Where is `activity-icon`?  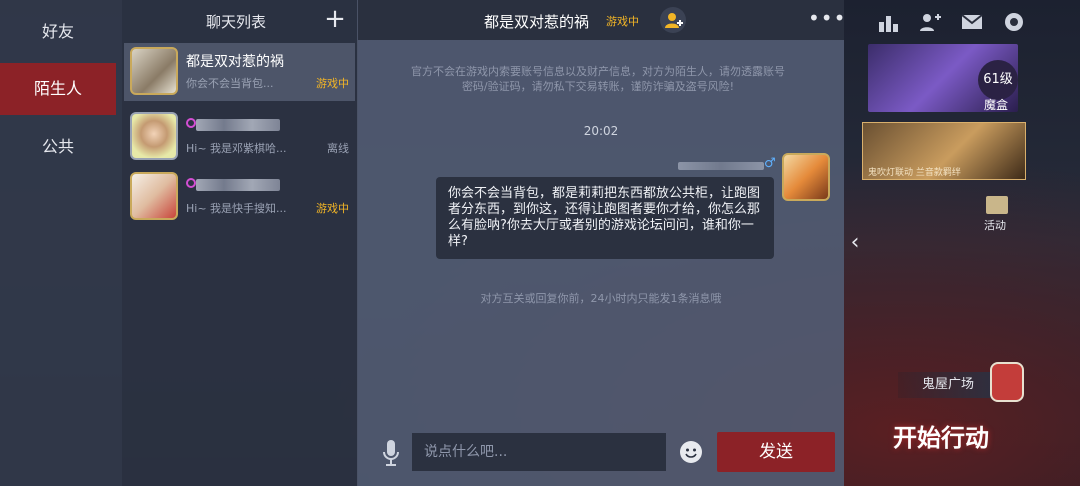
activity-icon is located at coordinates (997, 205).